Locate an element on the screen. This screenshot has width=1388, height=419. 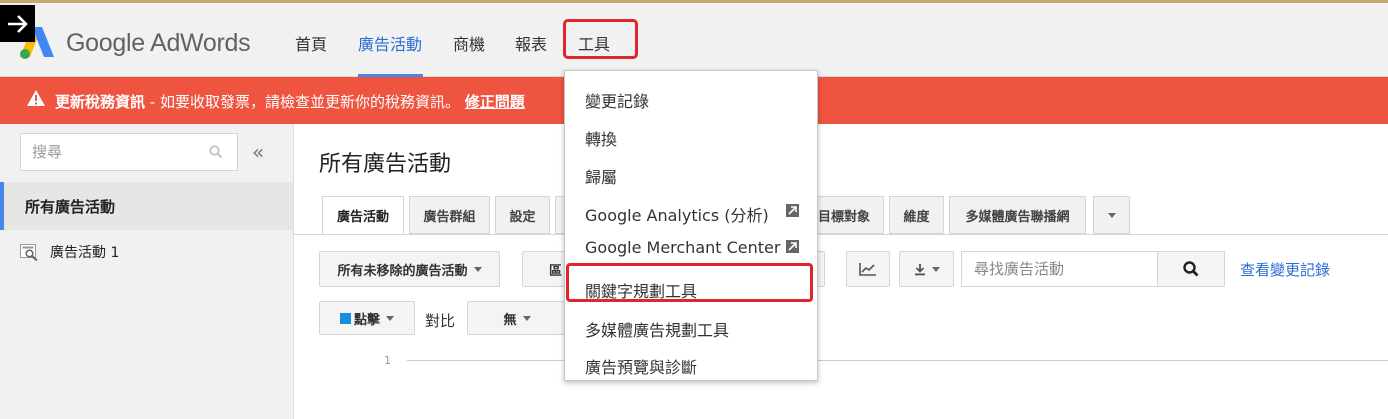
tab-divider is located at coordinates (841, 234).